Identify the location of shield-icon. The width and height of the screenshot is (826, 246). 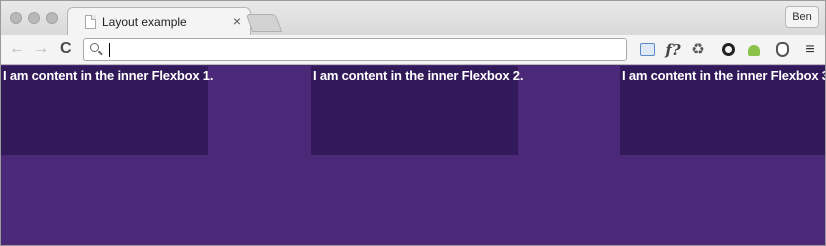
(782, 50).